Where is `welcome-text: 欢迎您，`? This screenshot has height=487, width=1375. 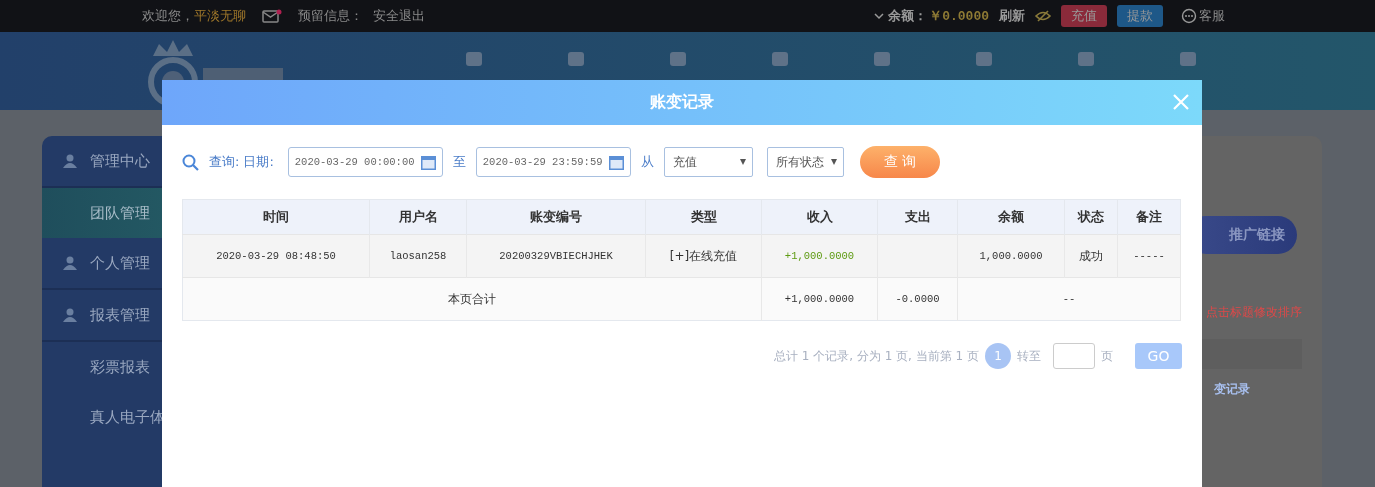 welcome-text: 欢迎您， is located at coordinates (168, 16).